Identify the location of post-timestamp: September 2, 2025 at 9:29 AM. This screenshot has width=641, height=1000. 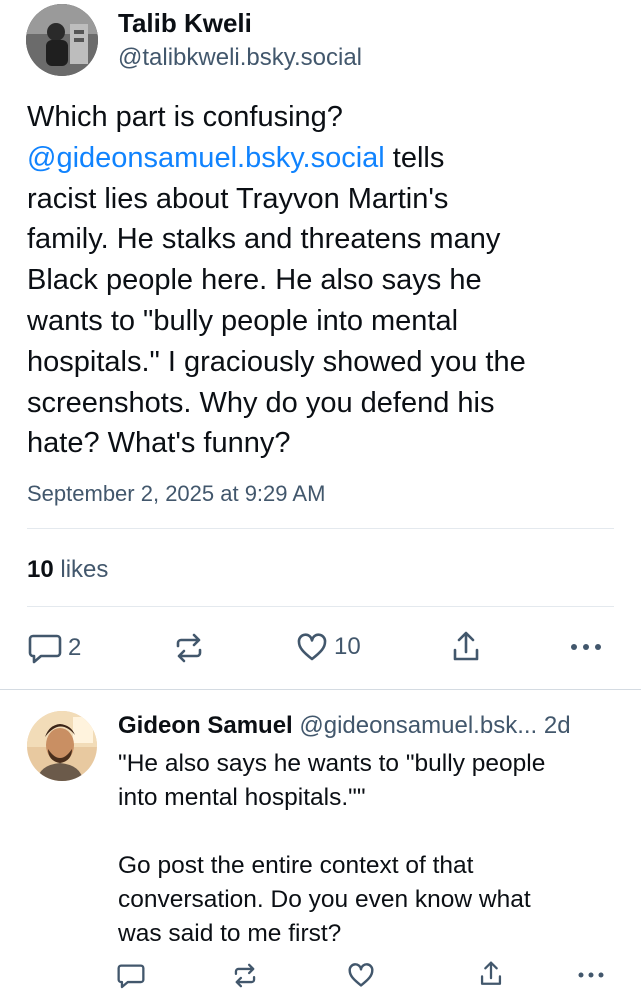
(176, 493).